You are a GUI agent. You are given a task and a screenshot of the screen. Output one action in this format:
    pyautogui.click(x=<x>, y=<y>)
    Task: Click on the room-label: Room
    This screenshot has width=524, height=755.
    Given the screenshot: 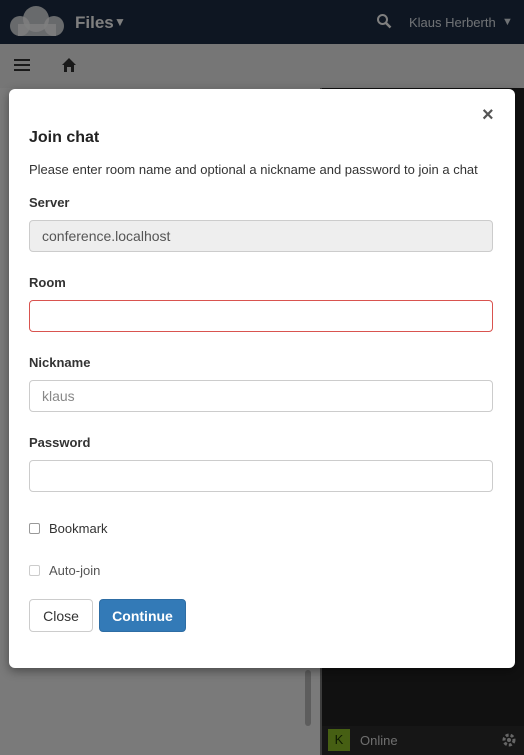 What is the action you would take?
    pyautogui.click(x=47, y=282)
    